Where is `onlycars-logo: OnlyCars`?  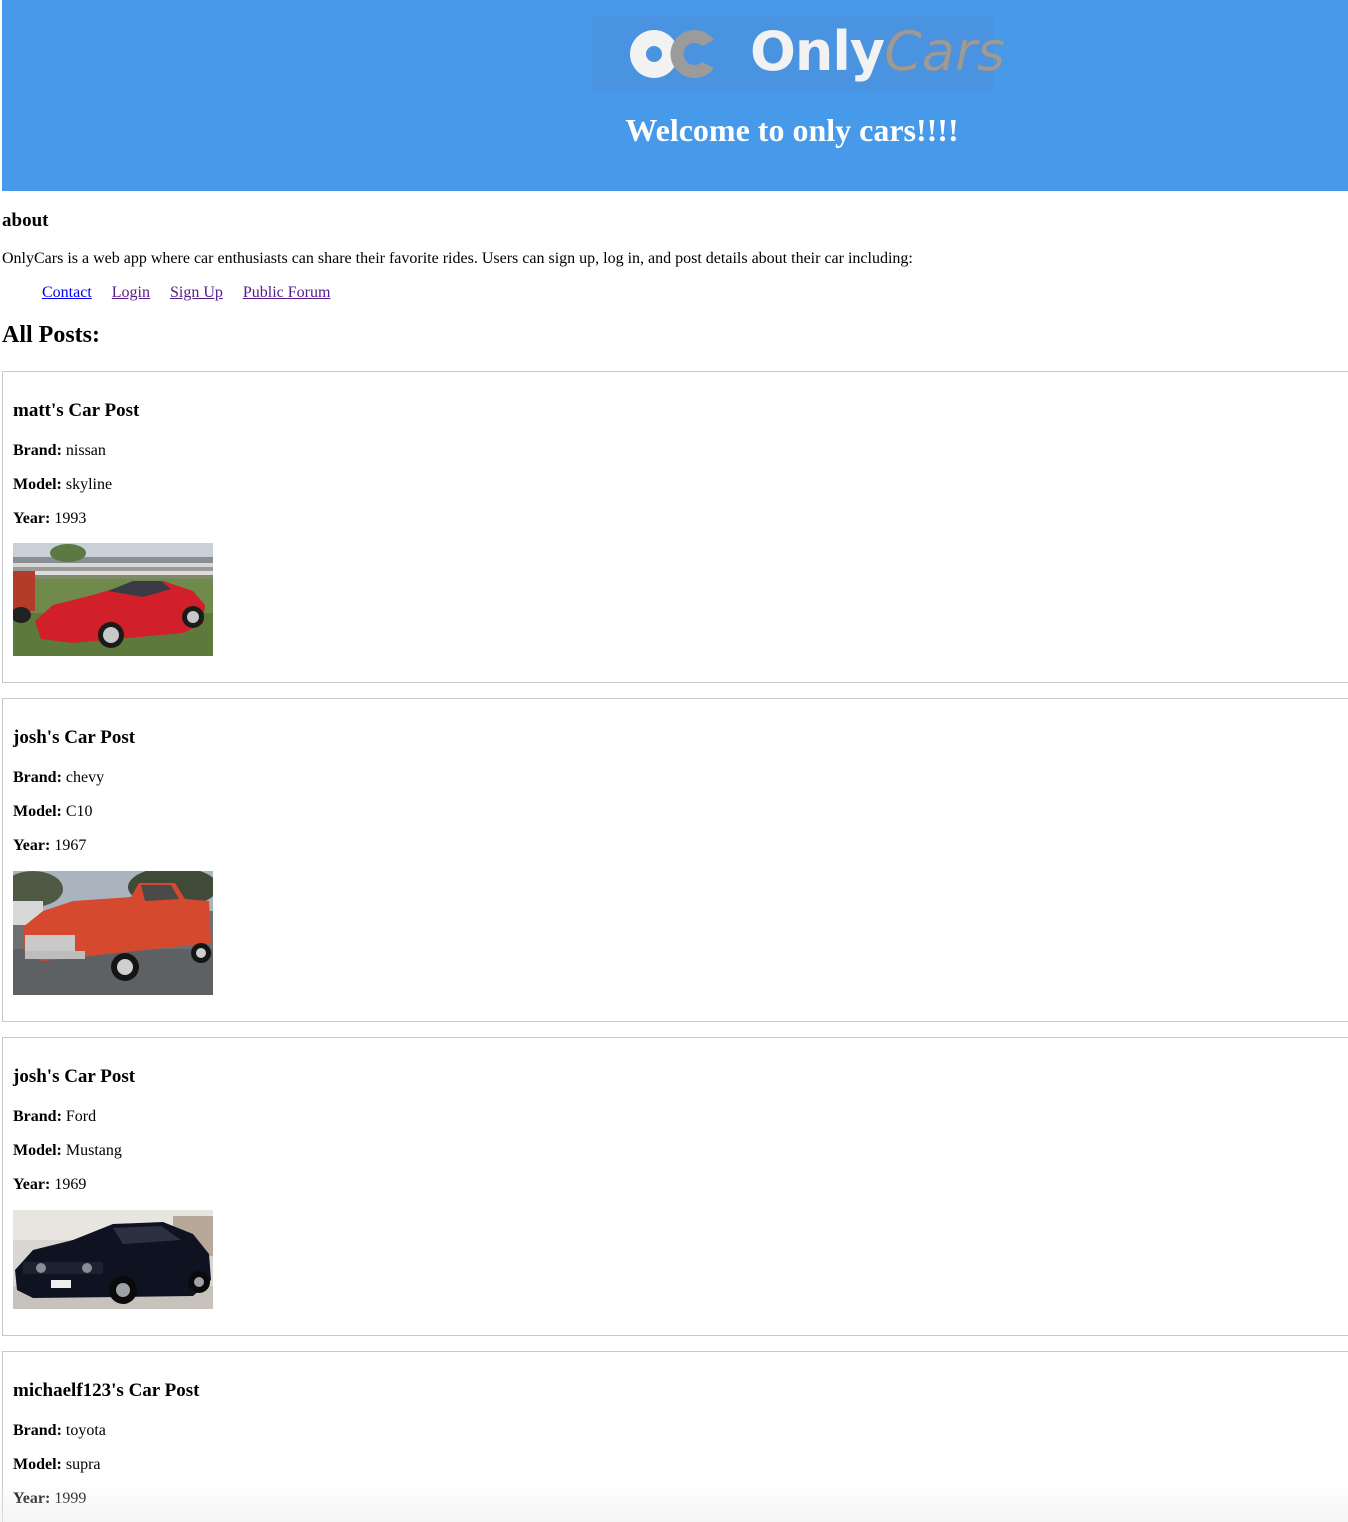
onlycars-logo: OnlyCars is located at coordinates (798, 54).